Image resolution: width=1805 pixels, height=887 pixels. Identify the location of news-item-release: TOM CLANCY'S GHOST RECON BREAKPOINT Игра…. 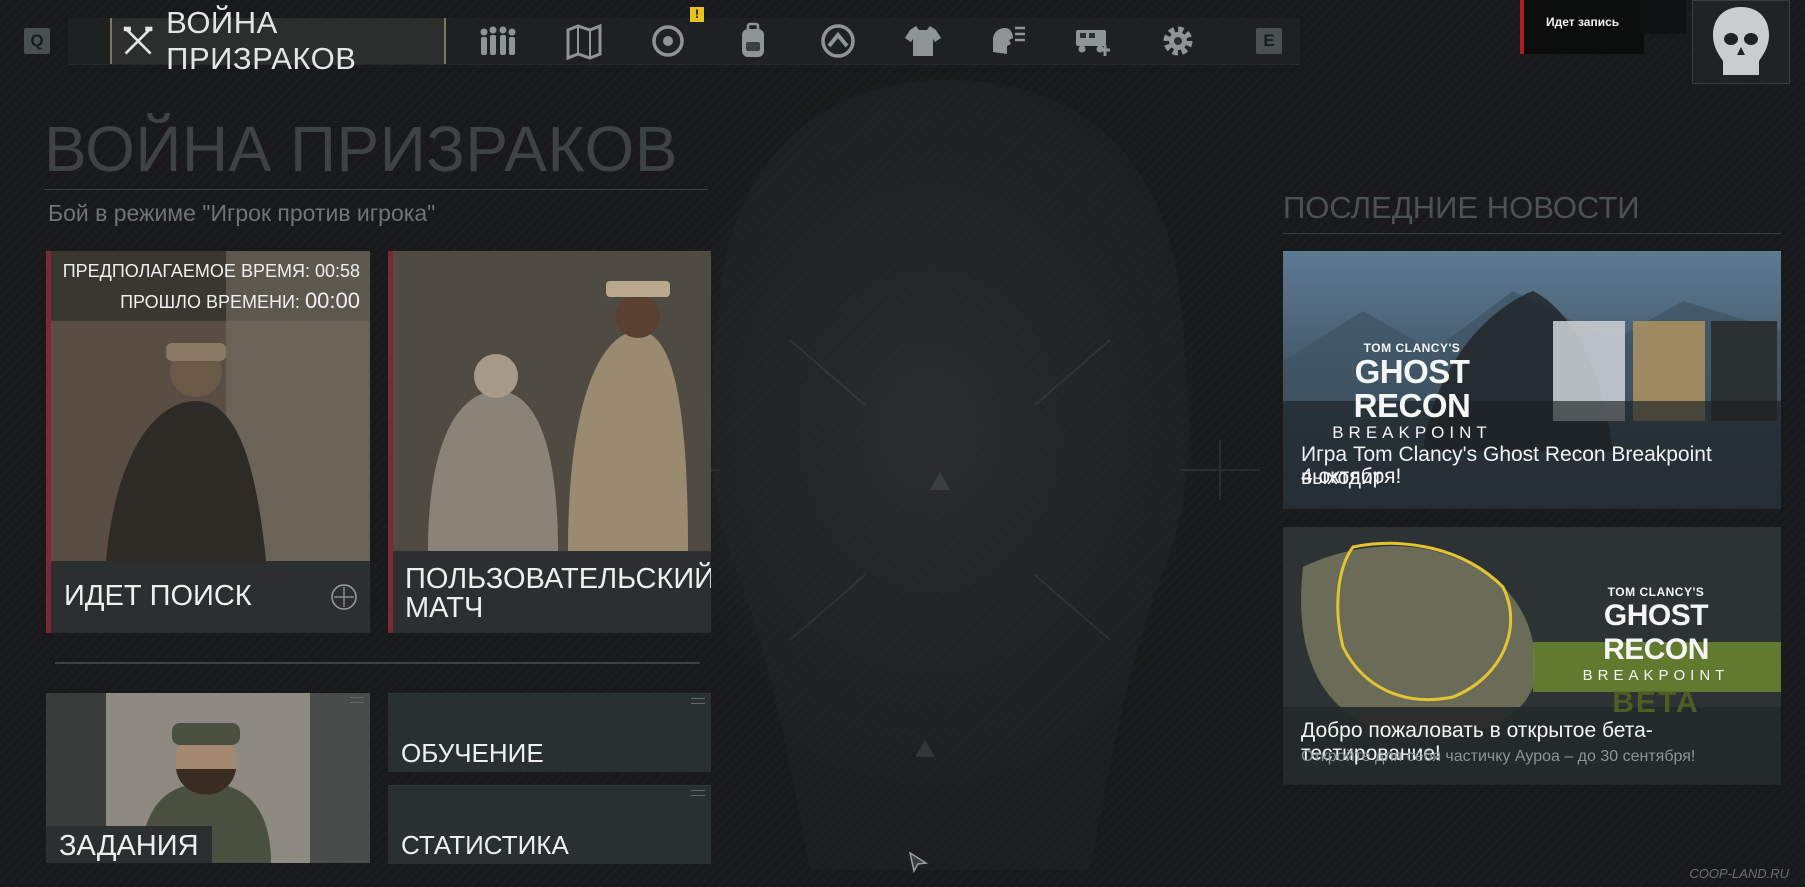
(1532, 380).